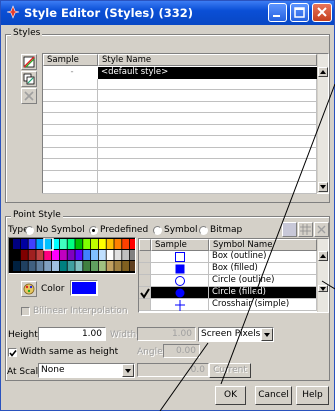 This screenshot has width=335, height=411. I want to click on annotation-line-symbols, so click(328, 285).